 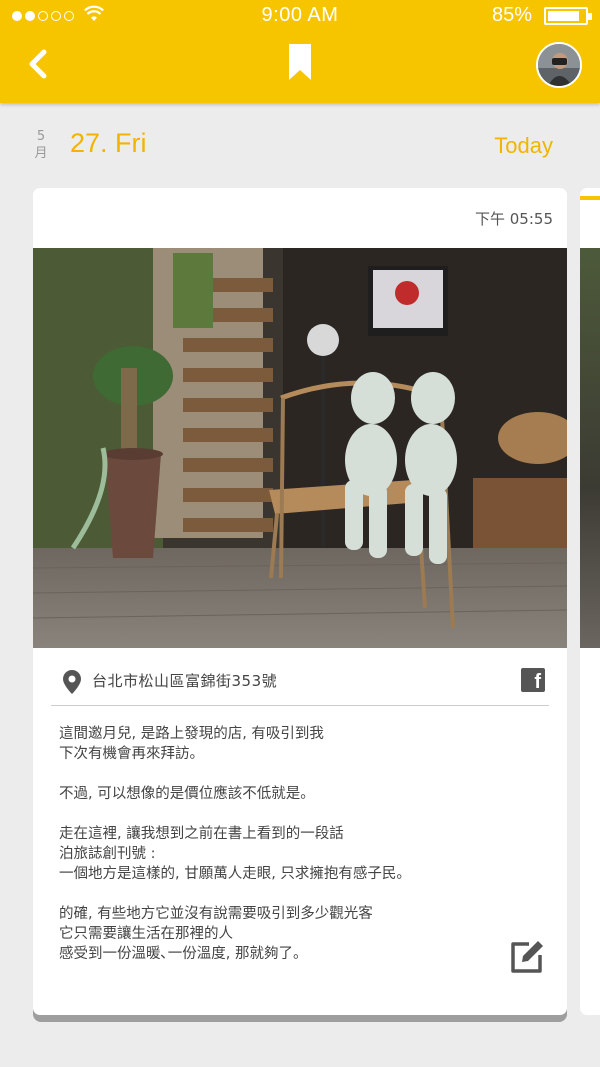 What do you see at coordinates (108, 143) in the screenshot?
I see `day-label: 27. Fri` at bounding box center [108, 143].